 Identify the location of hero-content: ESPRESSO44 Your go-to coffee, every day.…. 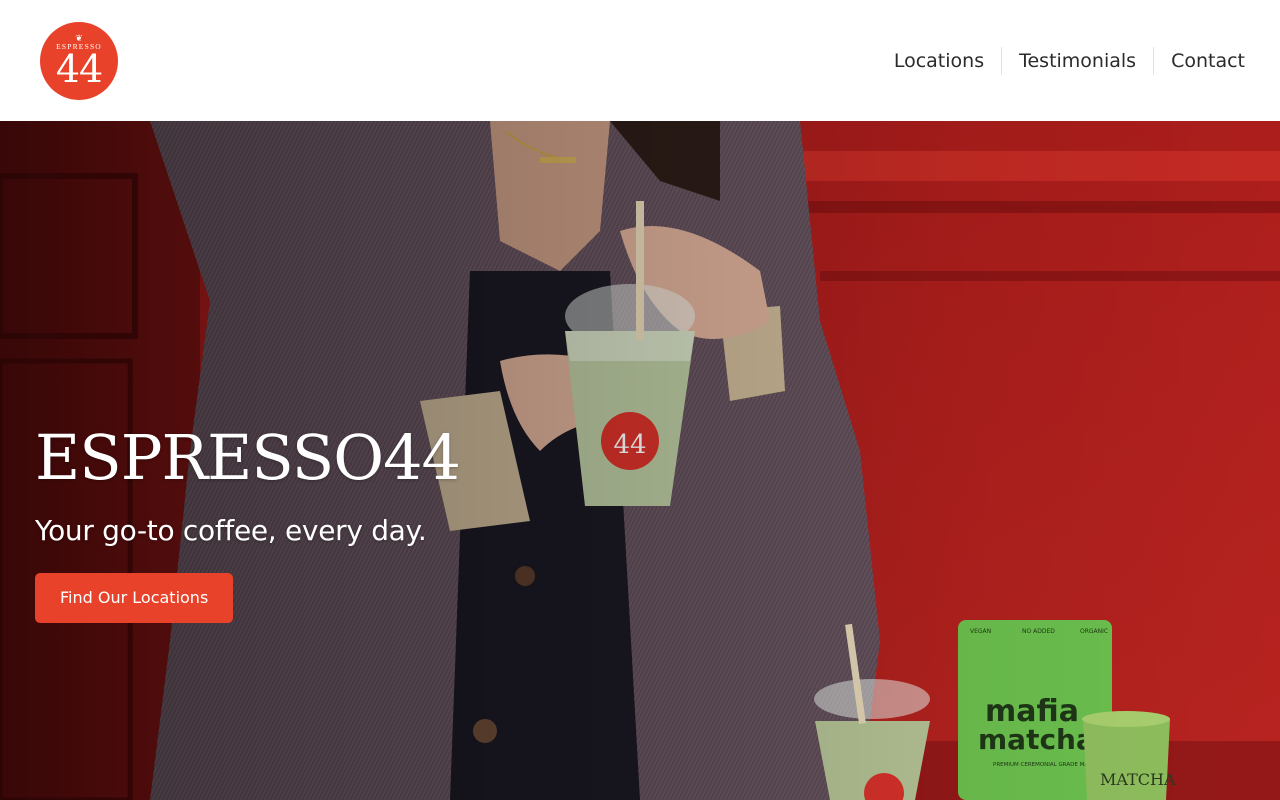
(248, 522).